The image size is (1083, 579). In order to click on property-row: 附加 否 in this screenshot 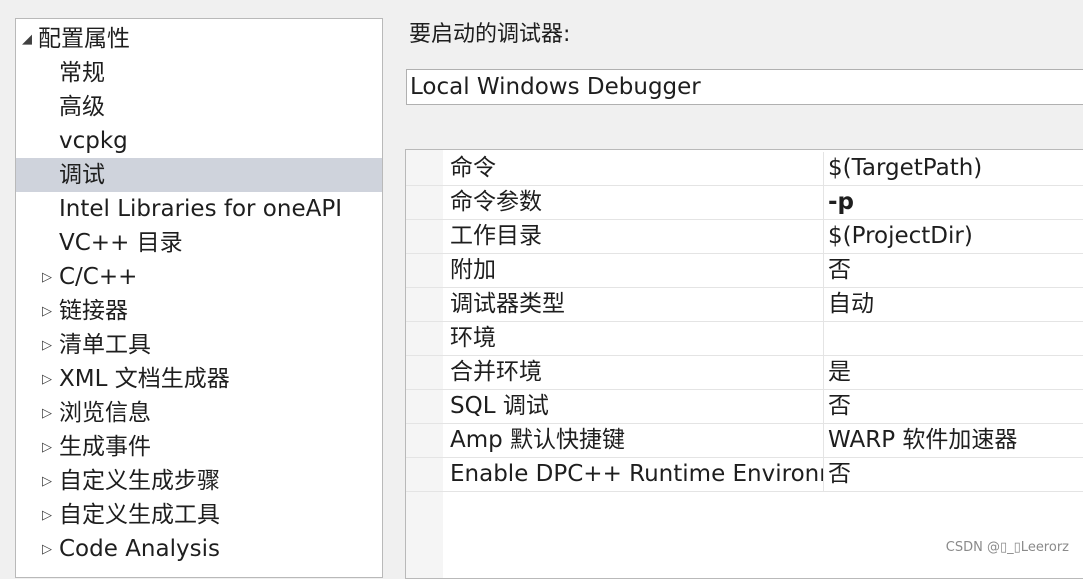, I will do `click(744, 271)`.